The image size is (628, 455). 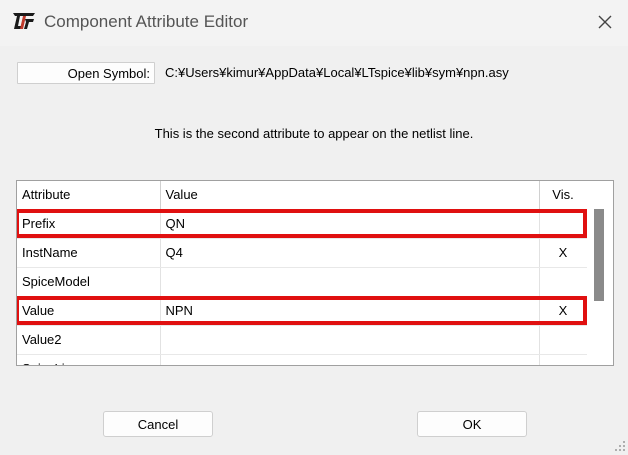 I want to click on column-header-value: Value, so click(x=350, y=195).